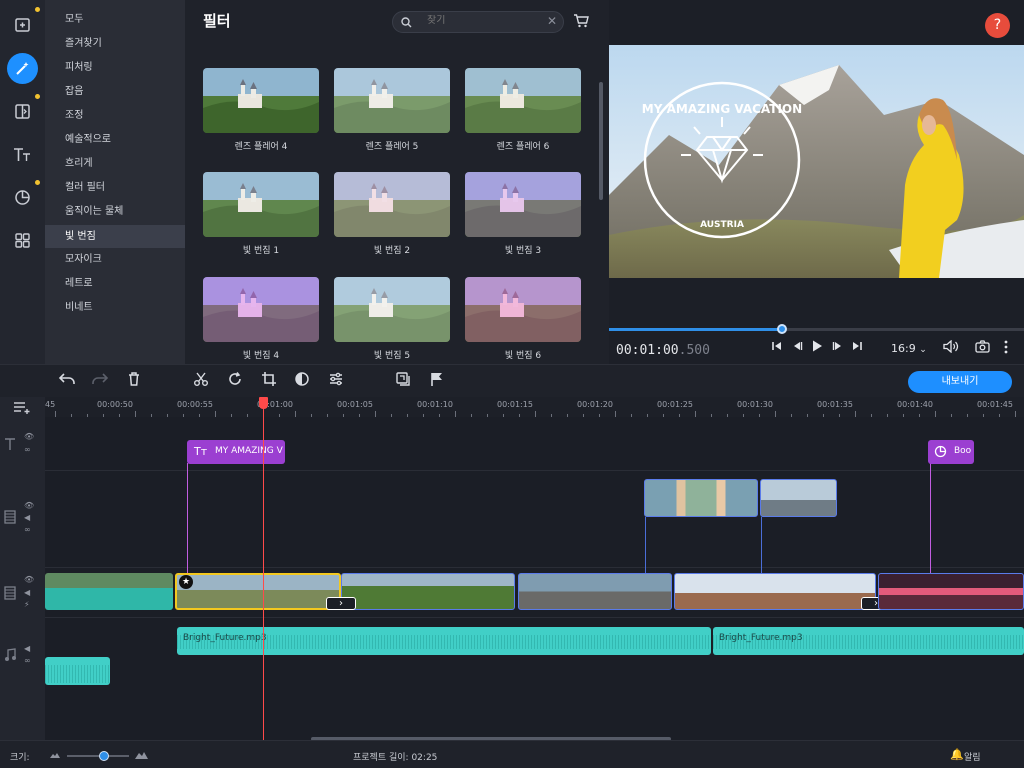  I want to click on clear-search-icon: ✕, so click(552, 21).